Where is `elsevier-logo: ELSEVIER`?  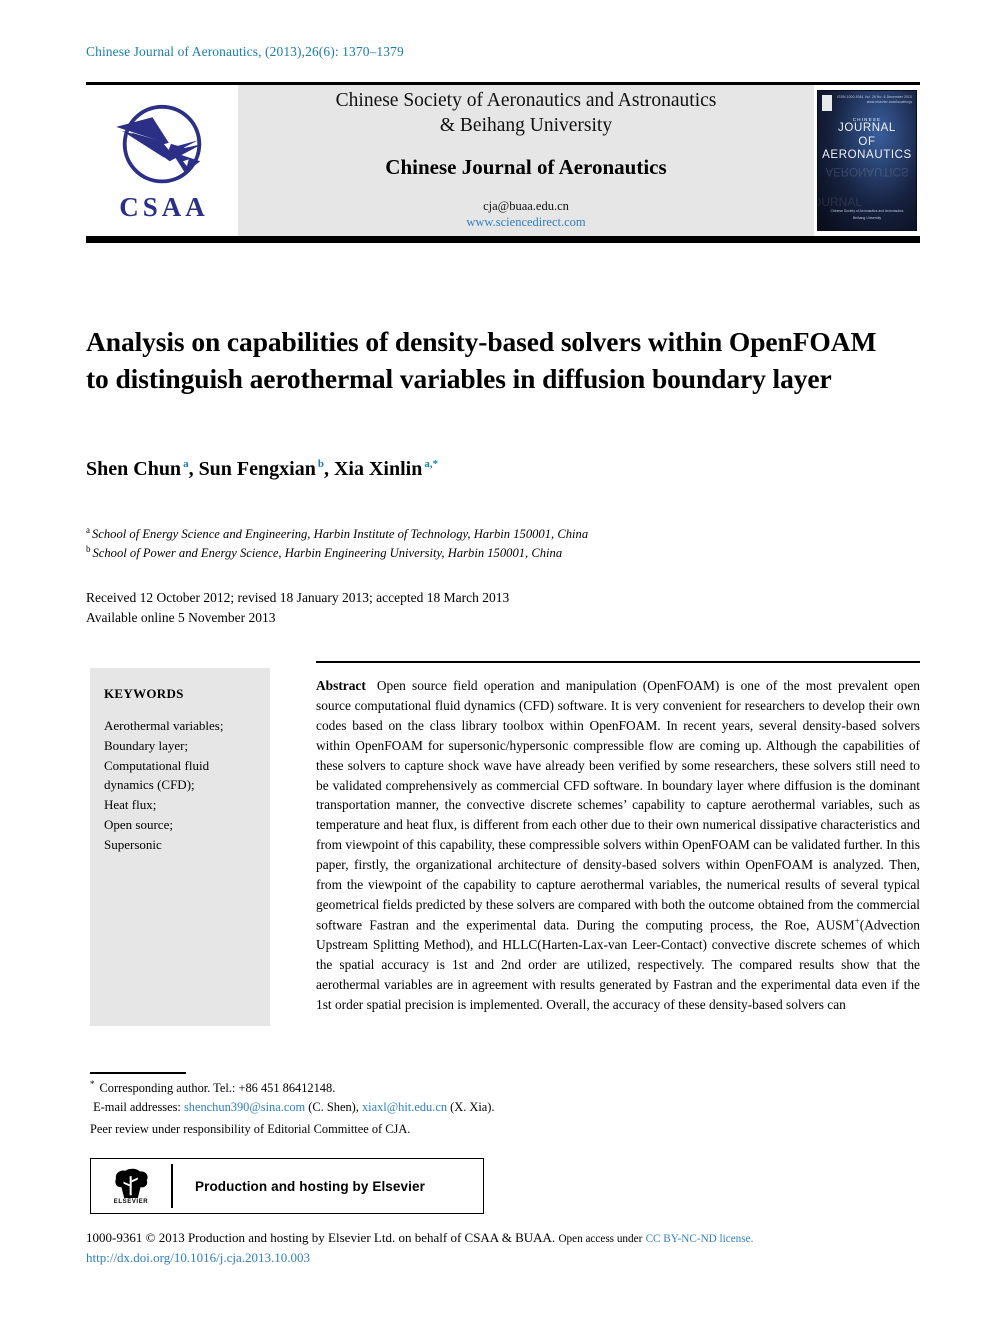
elsevier-logo: ELSEVIER is located at coordinates (132, 1186).